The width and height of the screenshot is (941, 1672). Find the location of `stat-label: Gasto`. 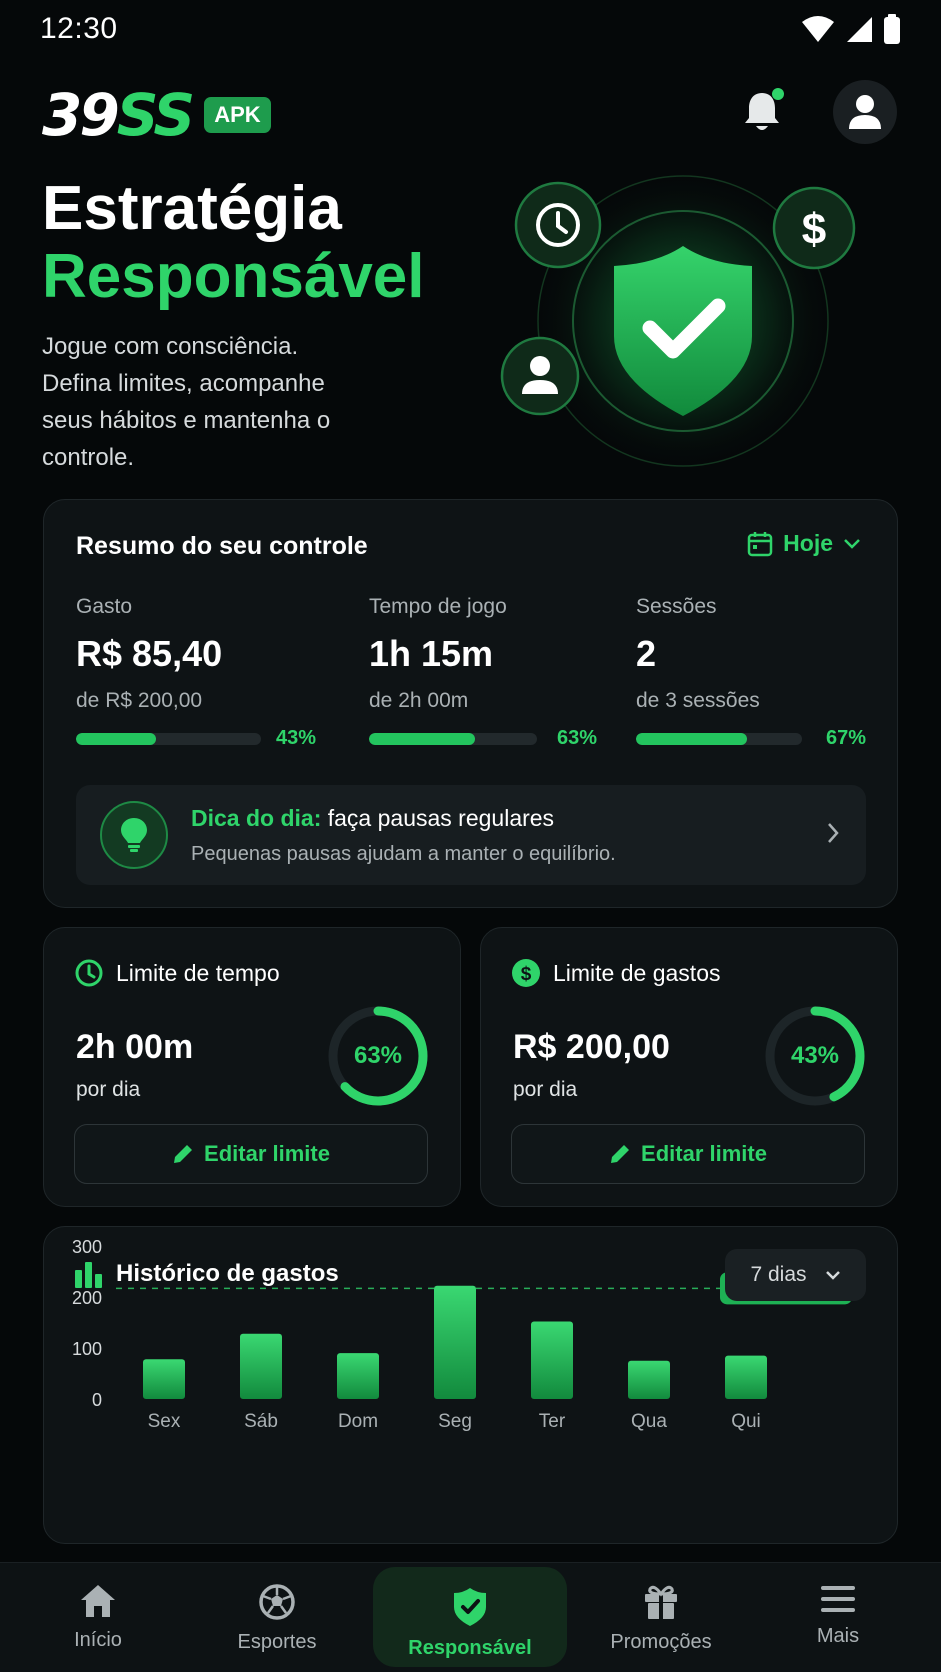

stat-label: Gasto is located at coordinates (104, 606).